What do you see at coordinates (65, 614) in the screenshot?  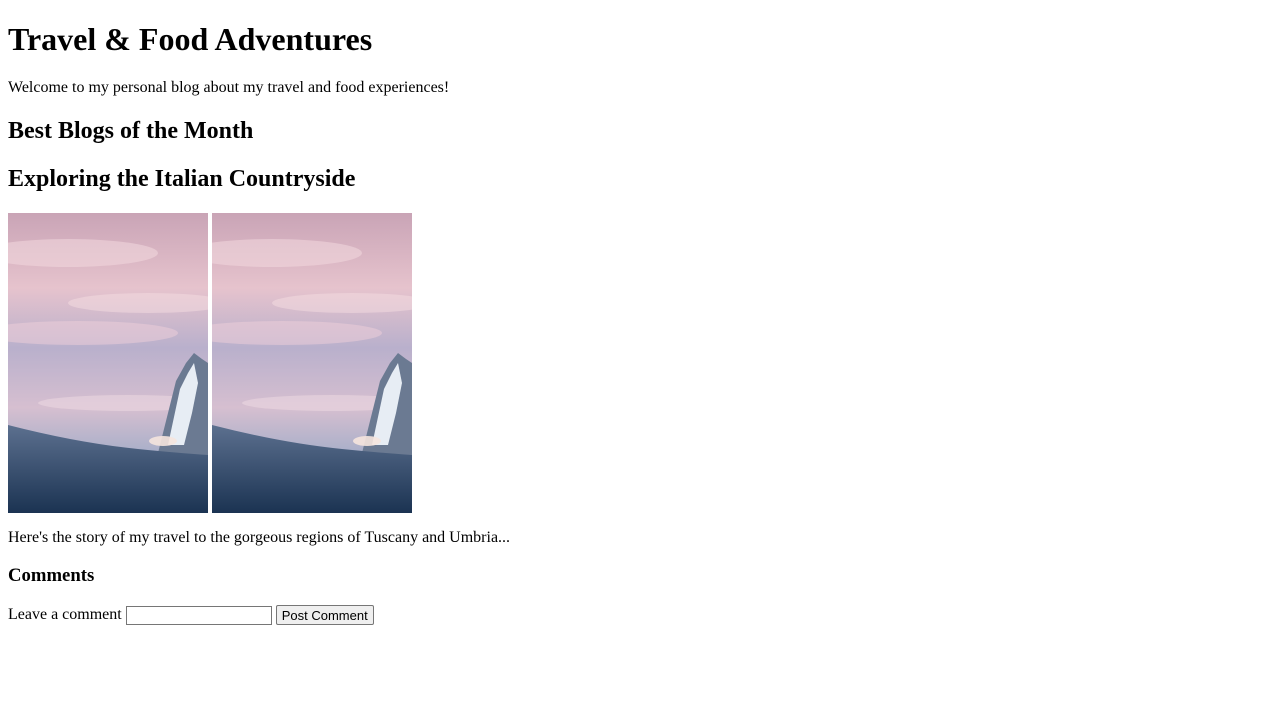 I see `comment-label: Leave a comment` at bounding box center [65, 614].